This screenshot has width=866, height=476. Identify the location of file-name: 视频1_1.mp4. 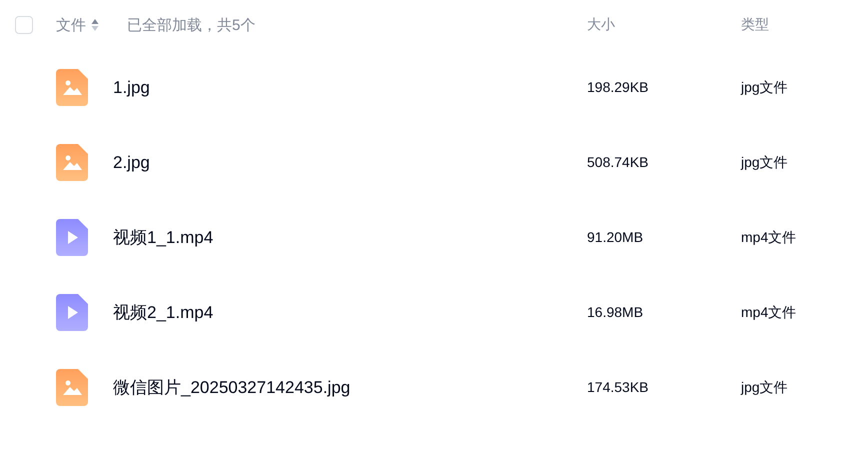
(163, 237).